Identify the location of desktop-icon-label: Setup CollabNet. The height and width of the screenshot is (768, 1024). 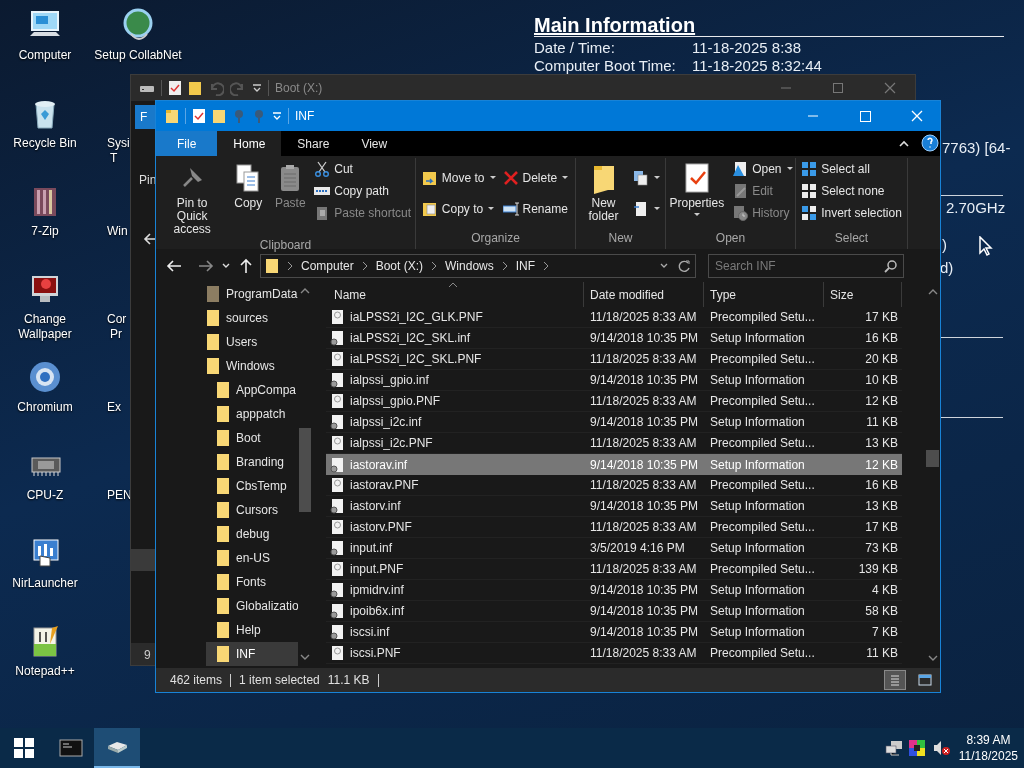
(138, 55).